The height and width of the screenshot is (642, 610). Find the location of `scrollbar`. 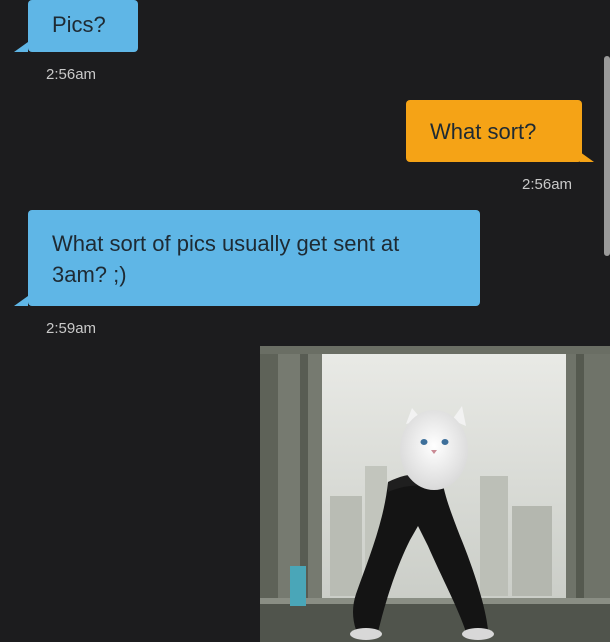

scrollbar is located at coordinates (607, 156).